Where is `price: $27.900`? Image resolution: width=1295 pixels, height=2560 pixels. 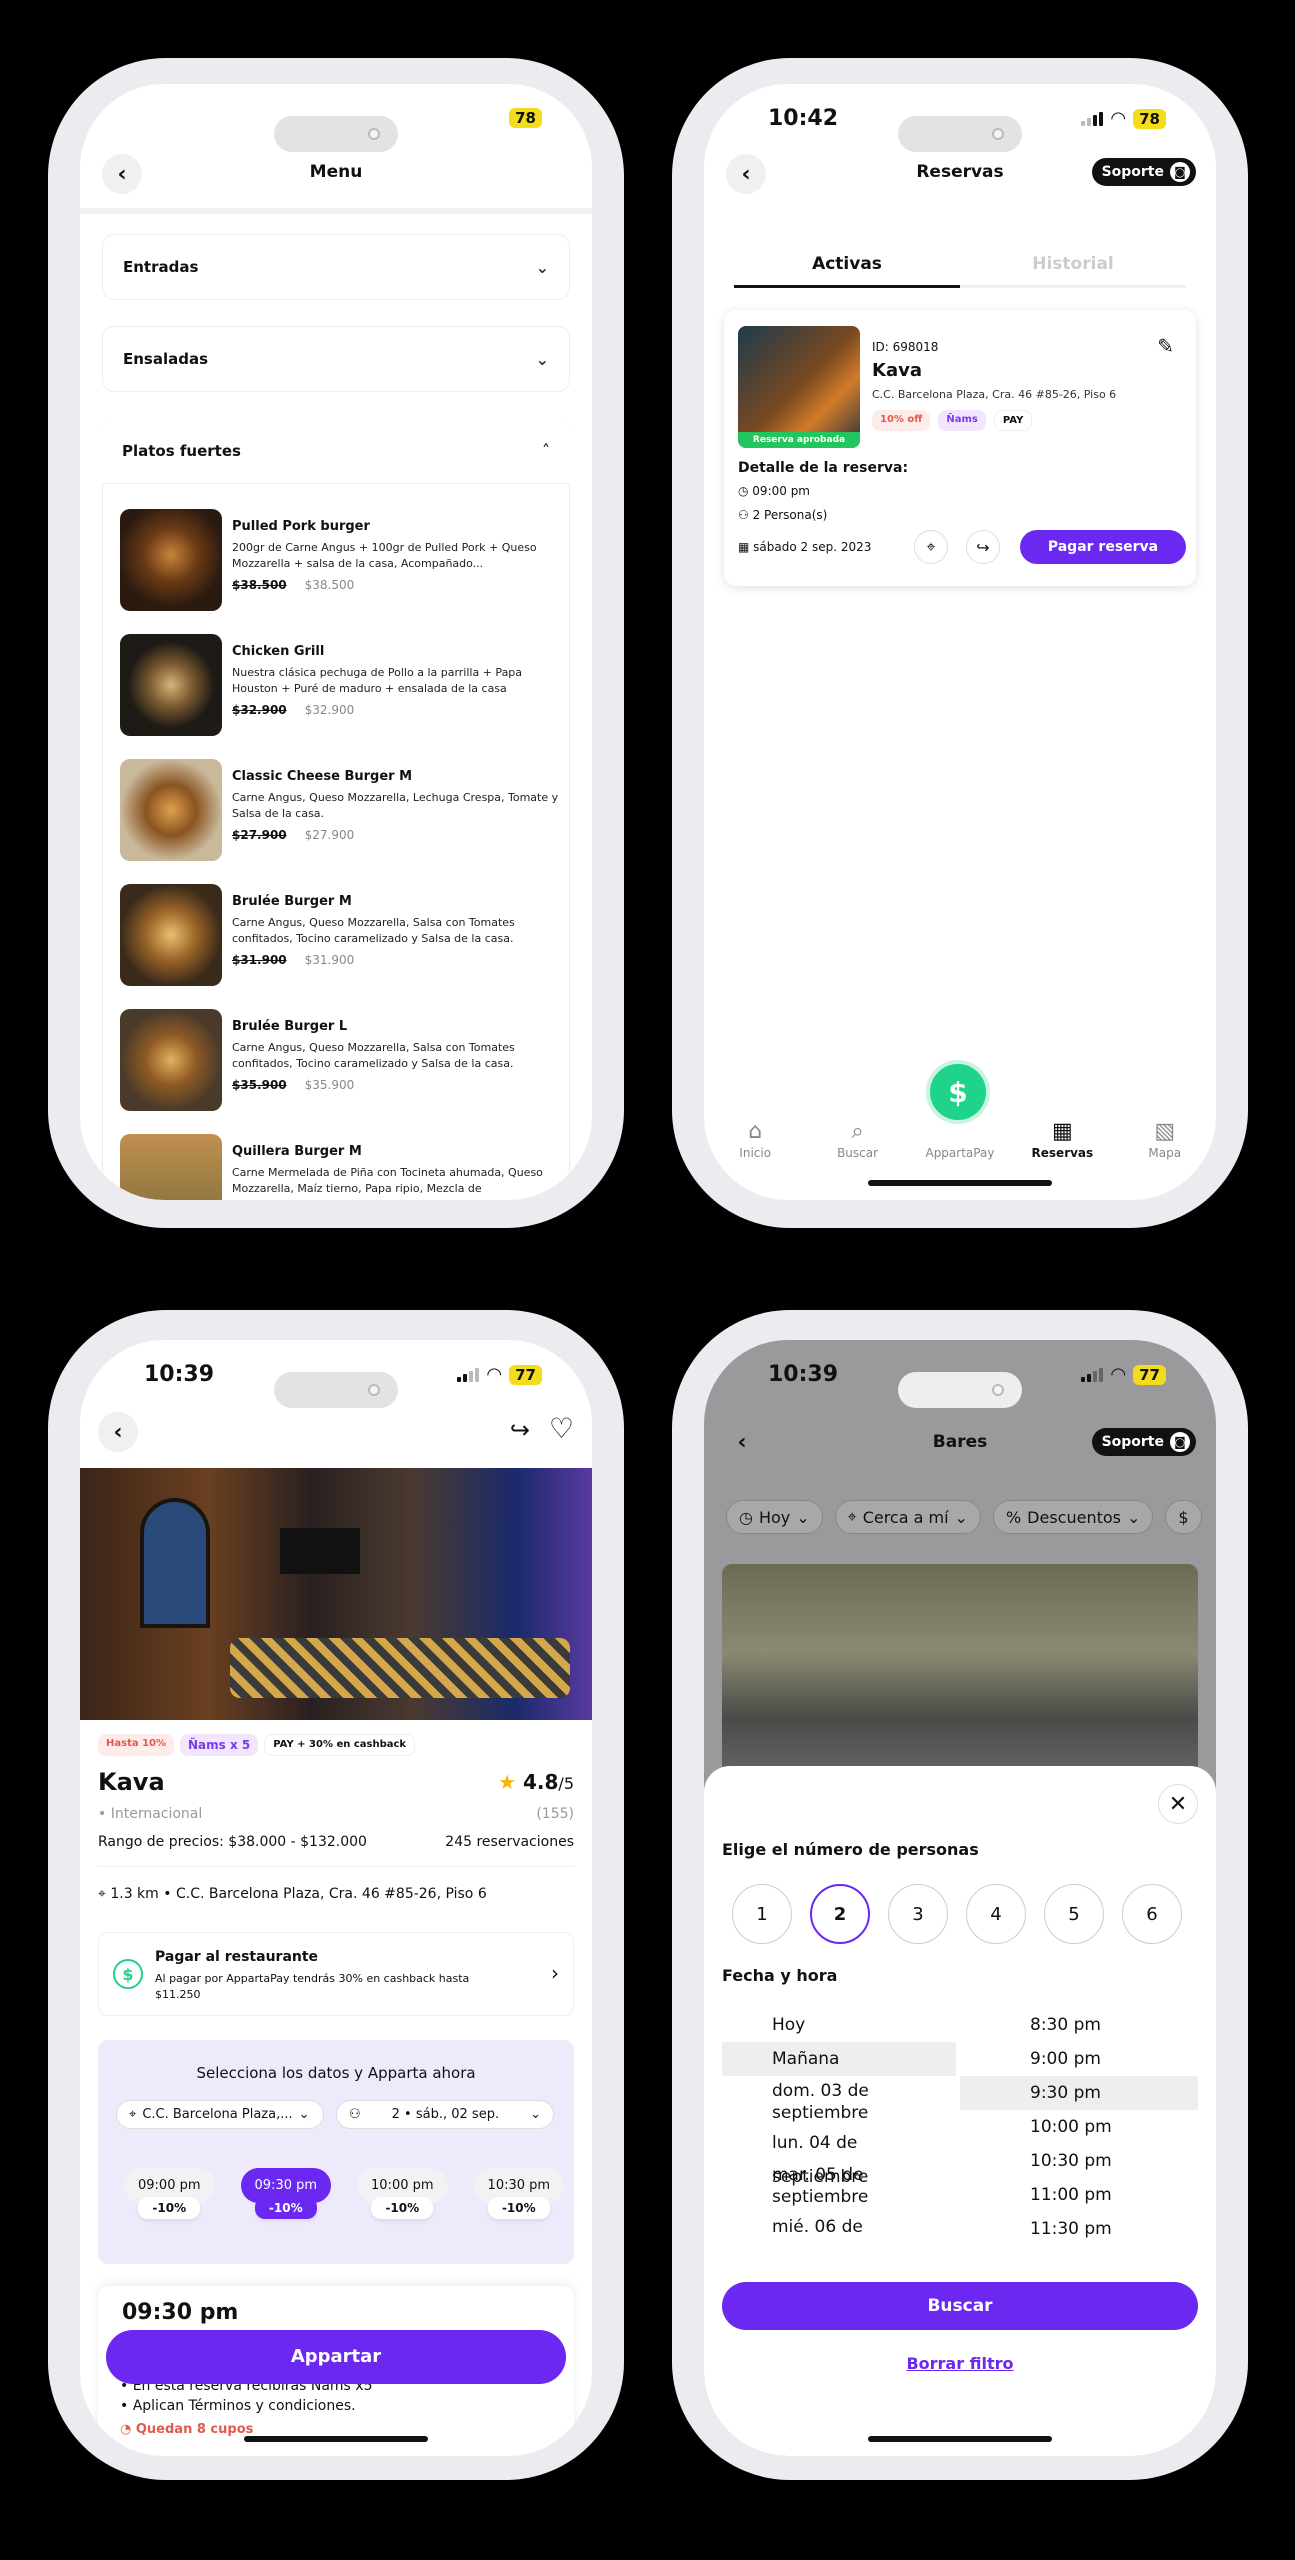
price: $27.900 is located at coordinates (329, 835).